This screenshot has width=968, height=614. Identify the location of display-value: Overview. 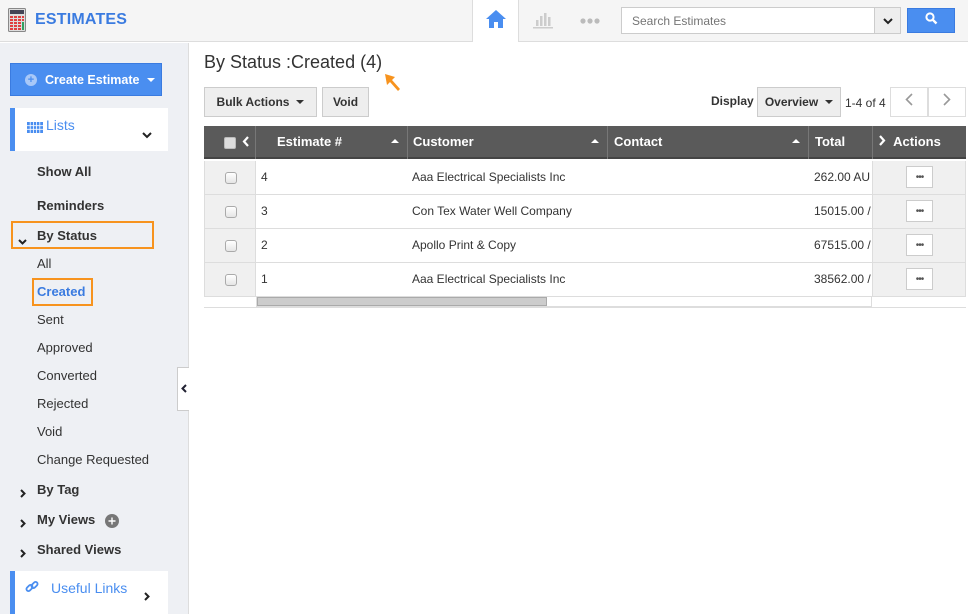
(791, 102).